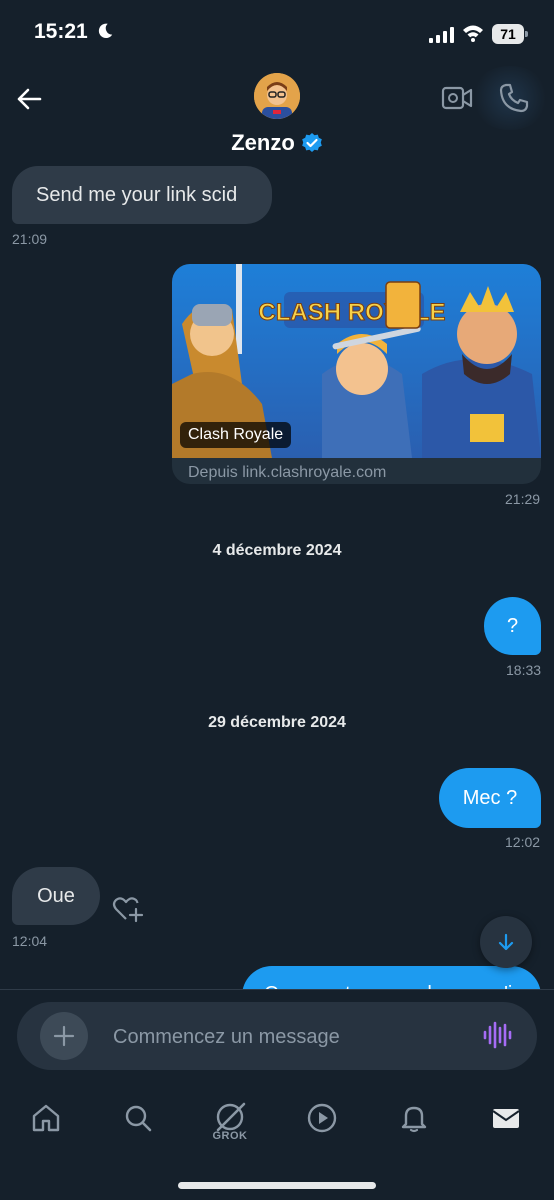 Image resolution: width=554 pixels, height=1200 pixels. I want to click on tab-notifications, so click(414, 1118).